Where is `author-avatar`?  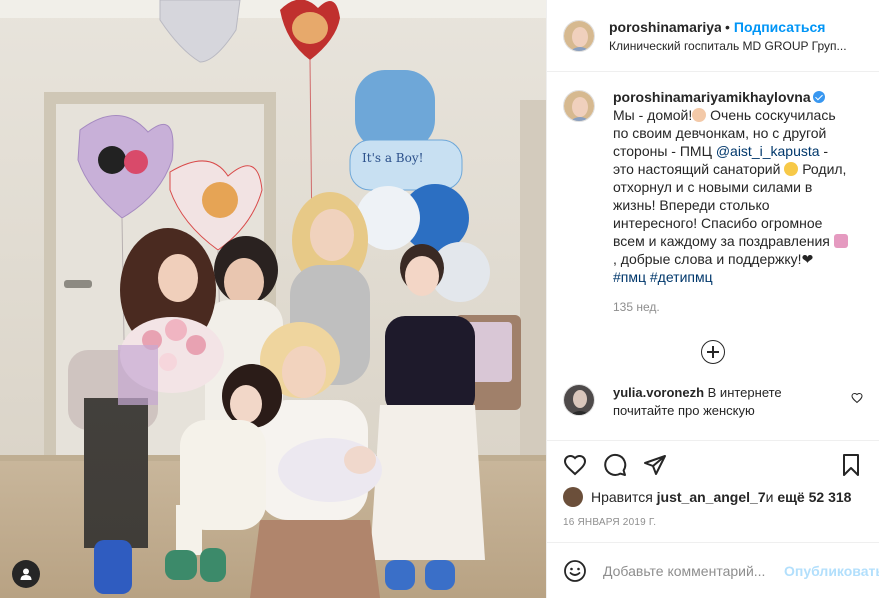
author-avatar is located at coordinates (579, 35).